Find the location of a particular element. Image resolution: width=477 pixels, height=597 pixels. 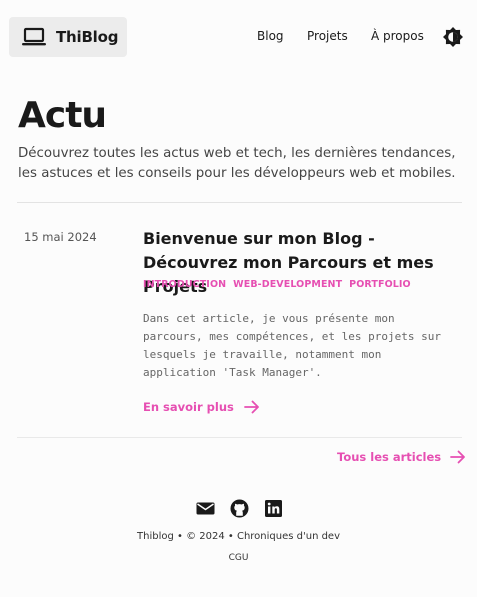

nav-a-propos: À propos is located at coordinates (397, 36).